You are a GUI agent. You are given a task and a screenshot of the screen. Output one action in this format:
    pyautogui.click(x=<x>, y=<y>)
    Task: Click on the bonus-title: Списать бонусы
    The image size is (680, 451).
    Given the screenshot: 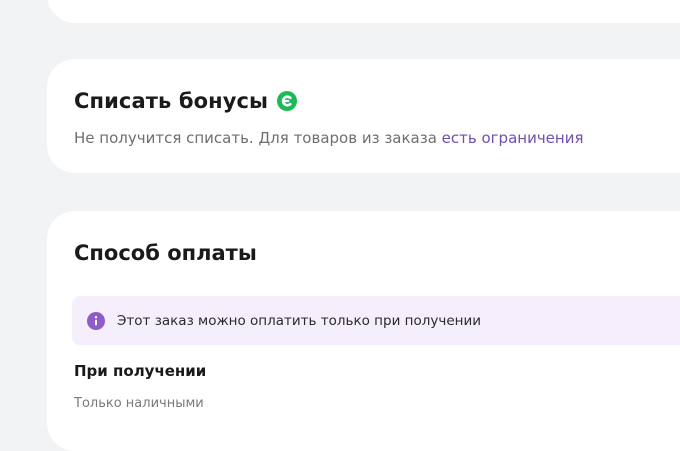 What is the action you would take?
    pyautogui.click(x=171, y=101)
    